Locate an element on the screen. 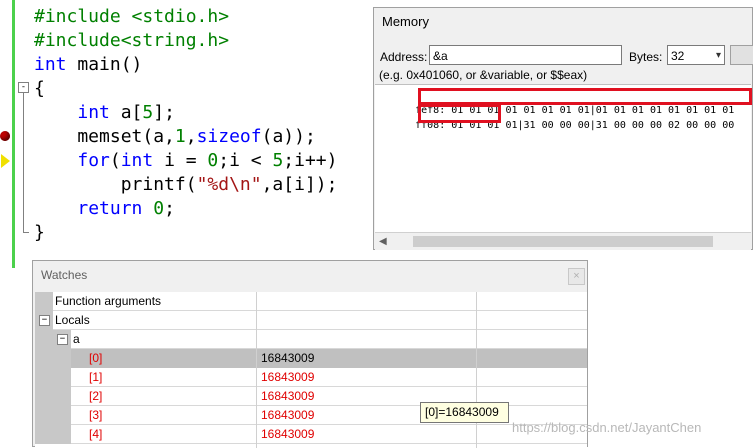  watch-row: [0] 16843009 is located at coordinates (311, 358).